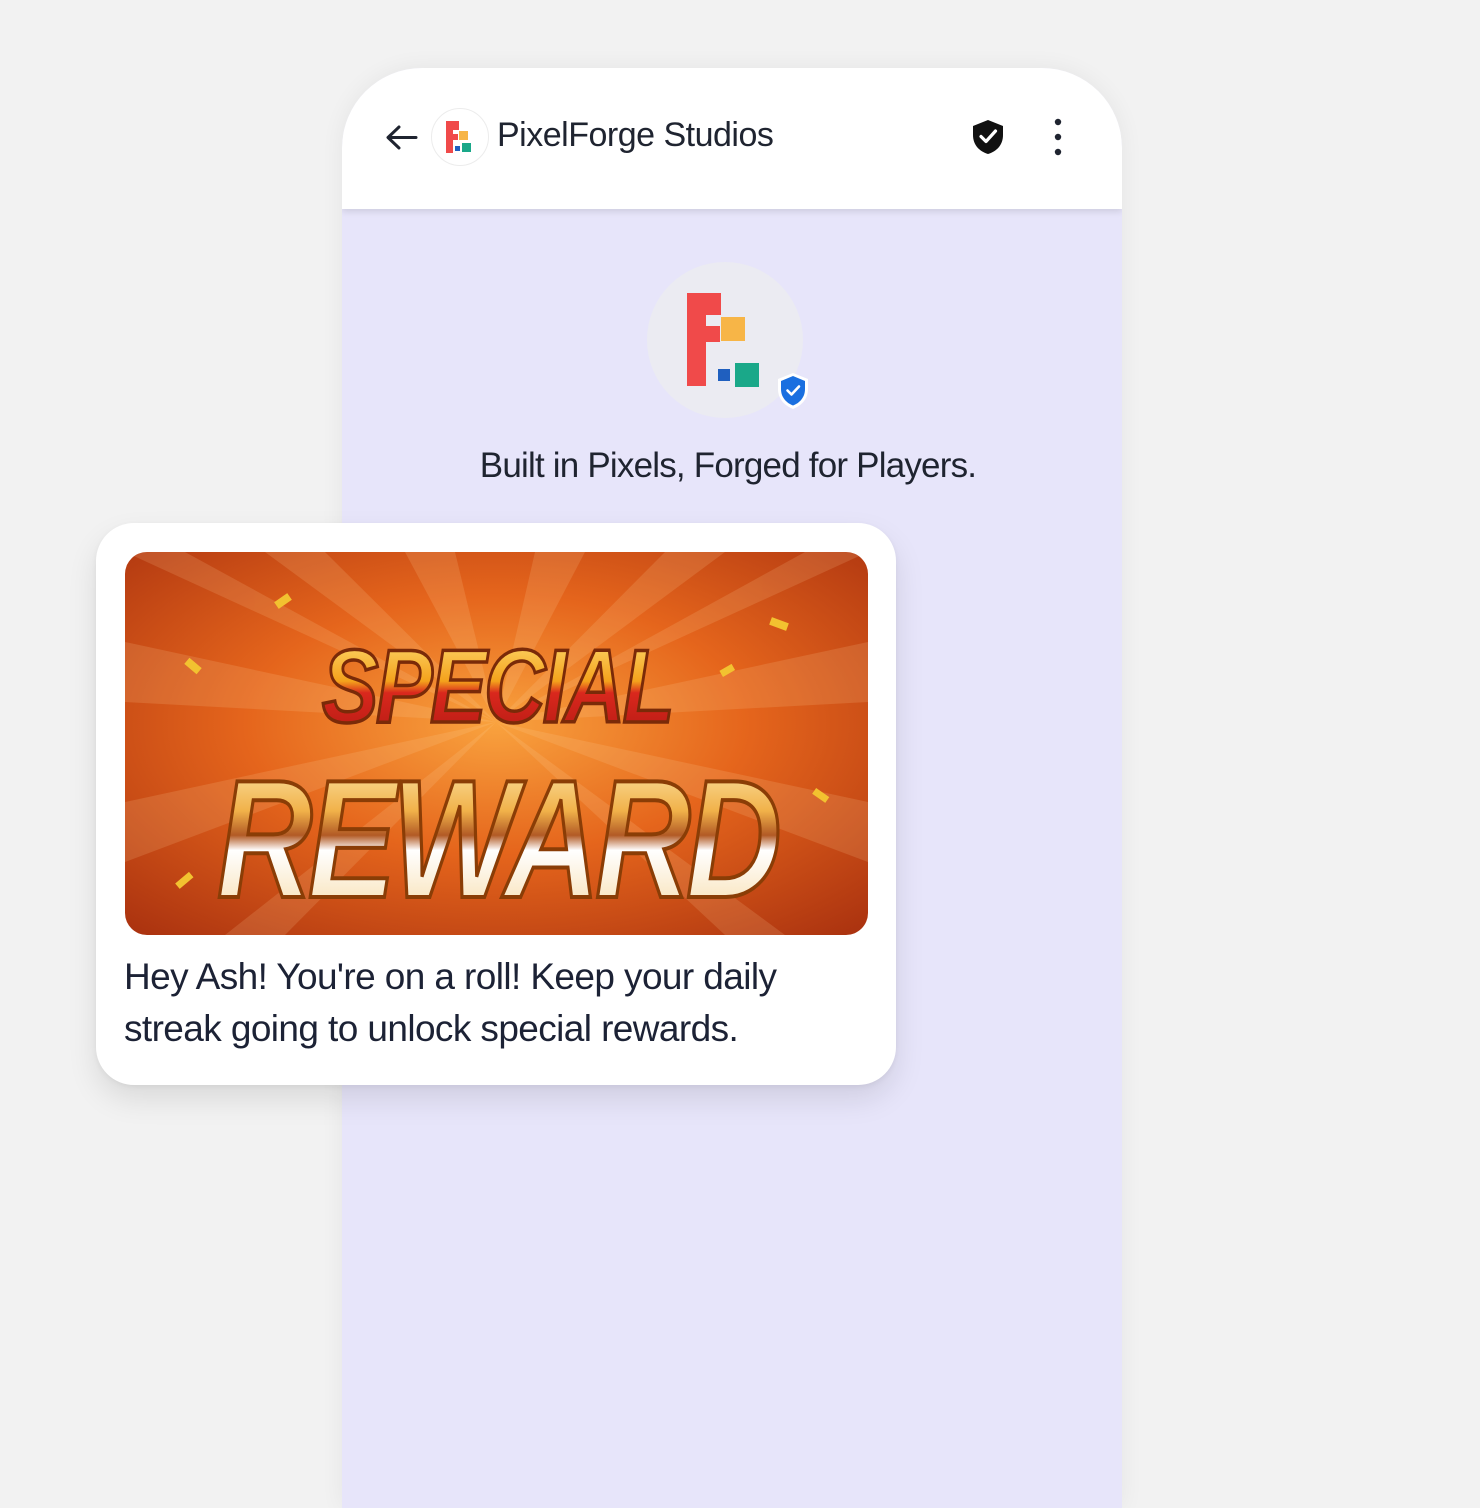 The width and height of the screenshot is (1480, 1508). I want to click on more-options-button, so click(1058, 137).